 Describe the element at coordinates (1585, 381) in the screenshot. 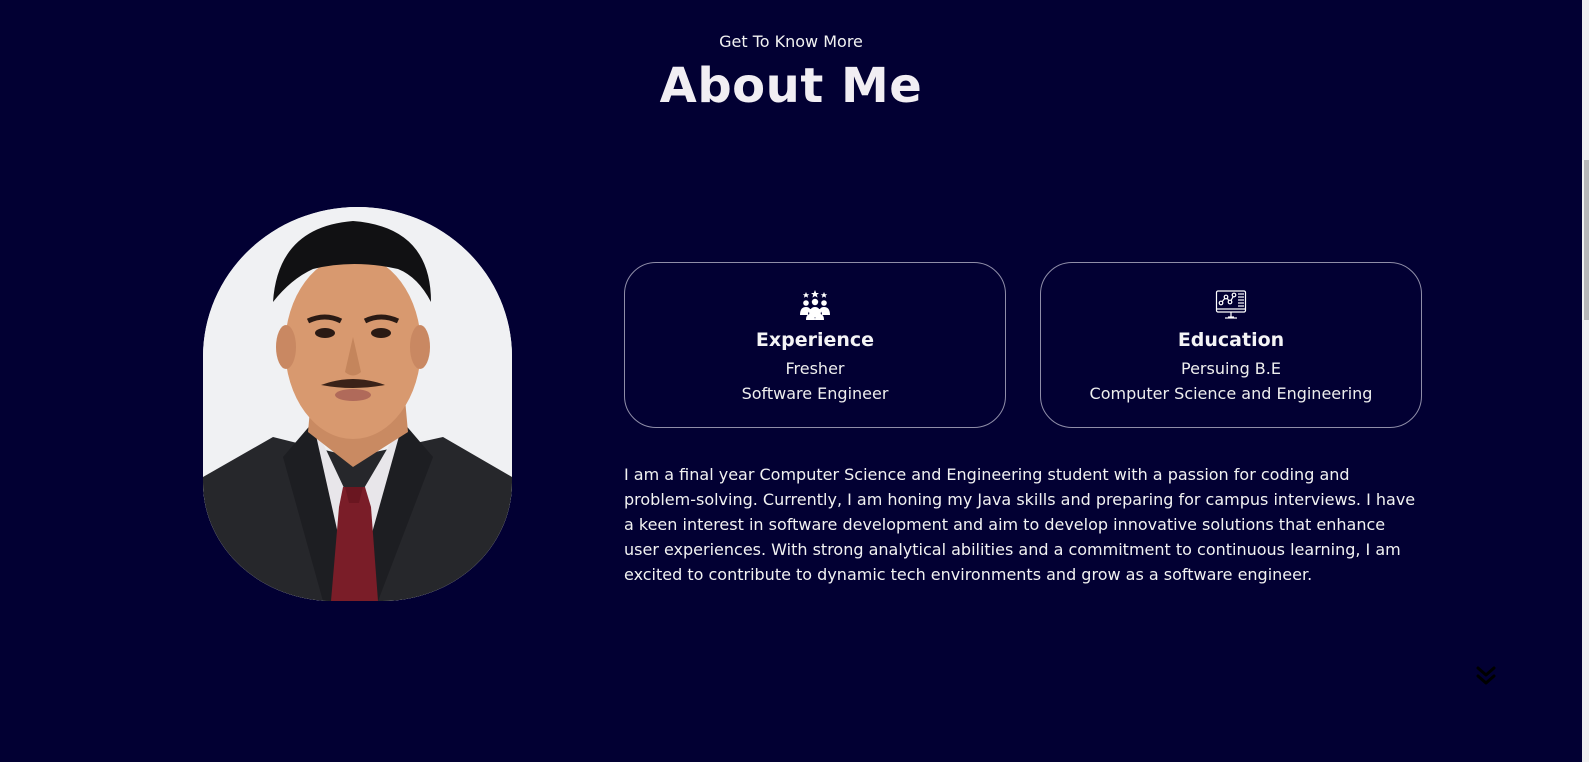

I see `page-scrollbar` at that location.